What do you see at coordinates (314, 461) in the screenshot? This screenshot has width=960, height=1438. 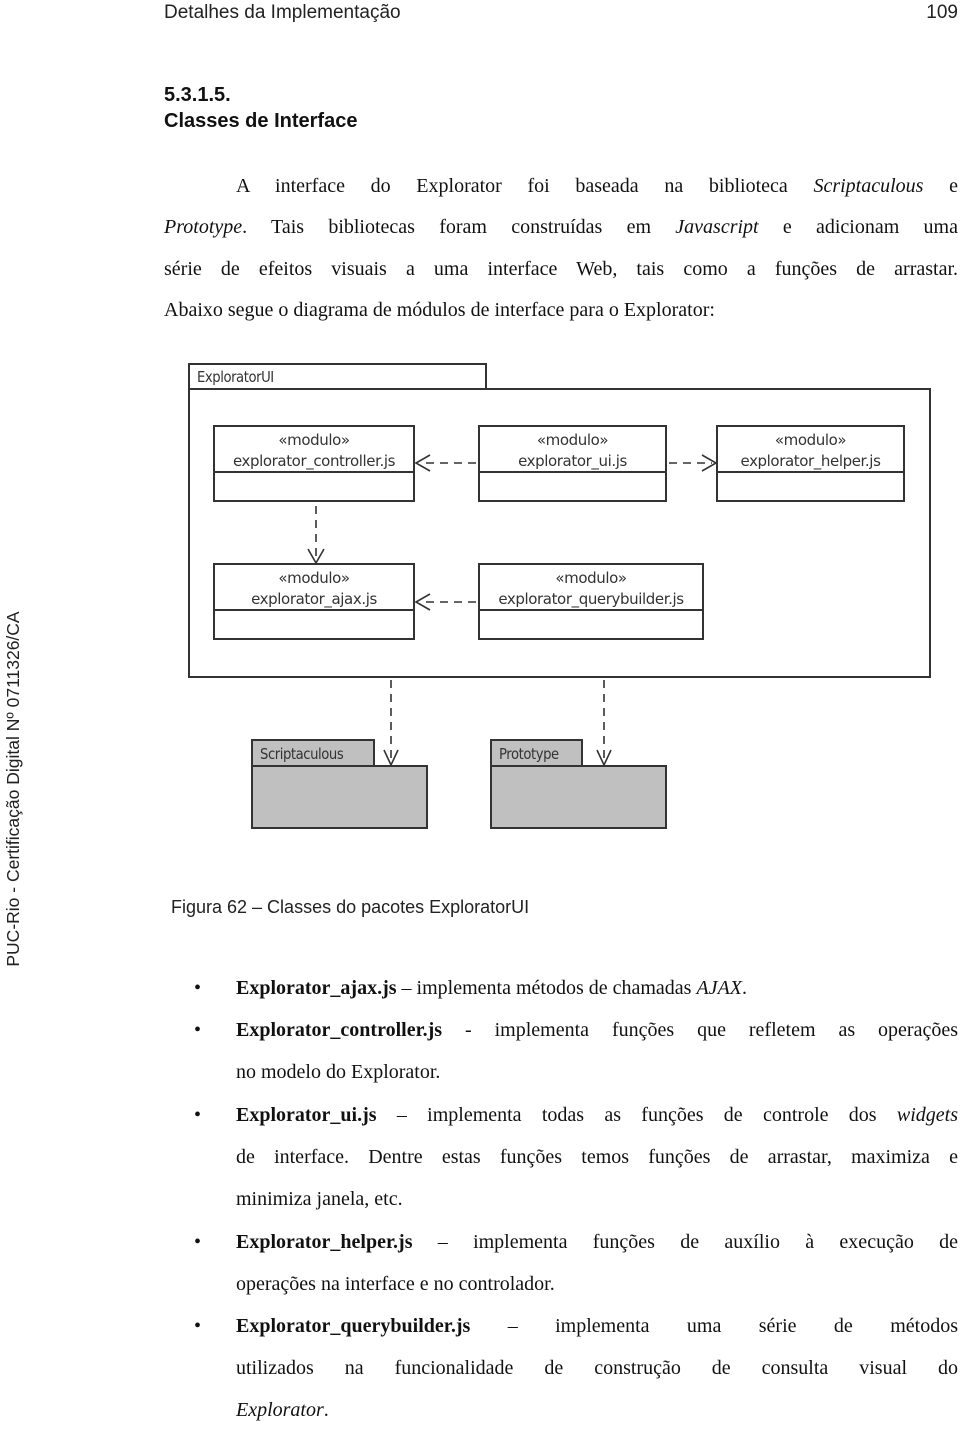 I see `module-name-controller: explorator_controller.js` at bounding box center [314, 461].